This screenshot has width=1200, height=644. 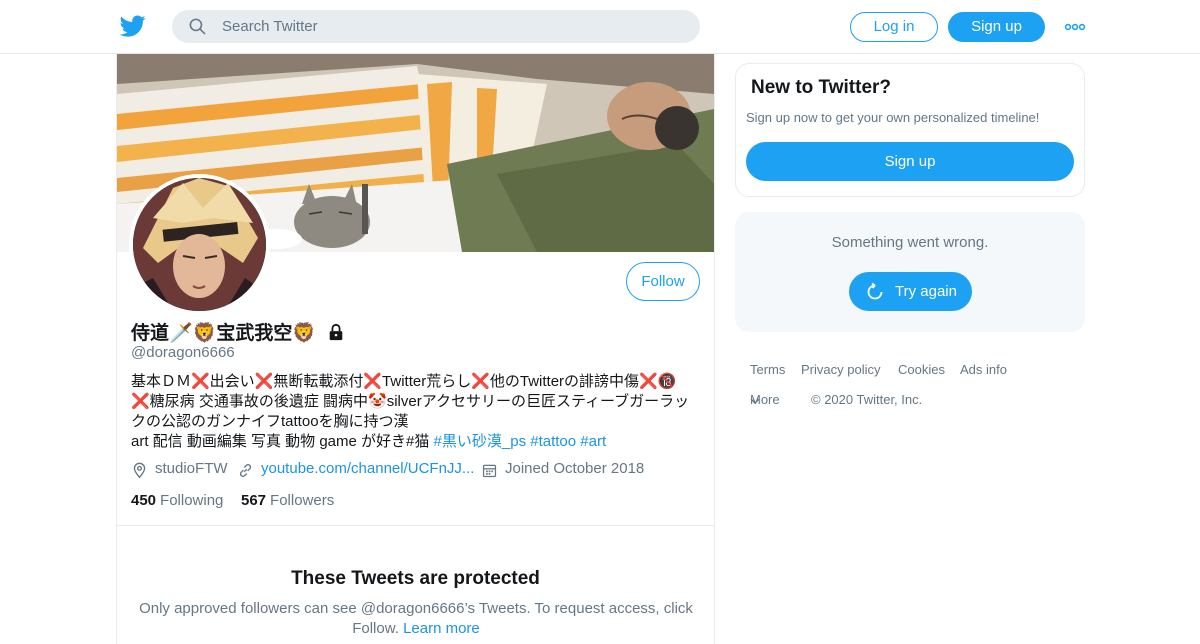 I want to click on login-button: Log in, so click(x=894, y=27).